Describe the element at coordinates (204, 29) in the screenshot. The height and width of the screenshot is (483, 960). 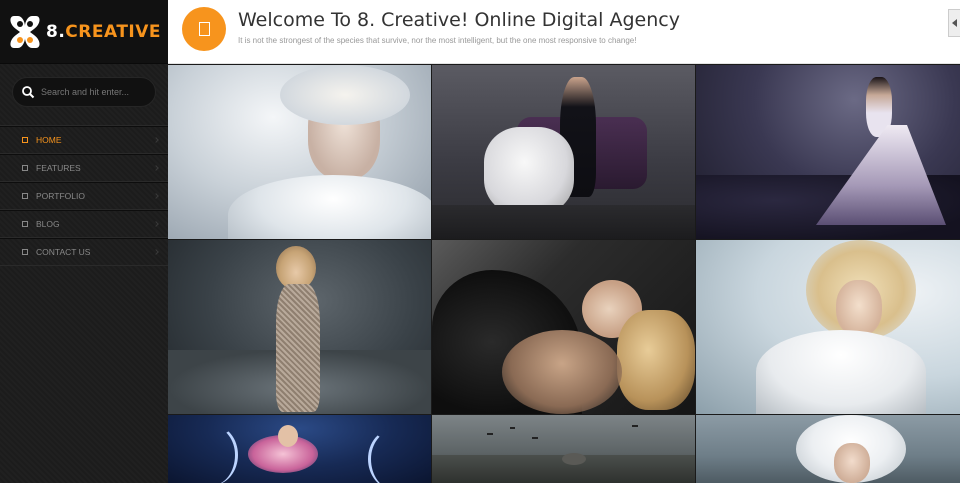
I see `document-icon` at that location.